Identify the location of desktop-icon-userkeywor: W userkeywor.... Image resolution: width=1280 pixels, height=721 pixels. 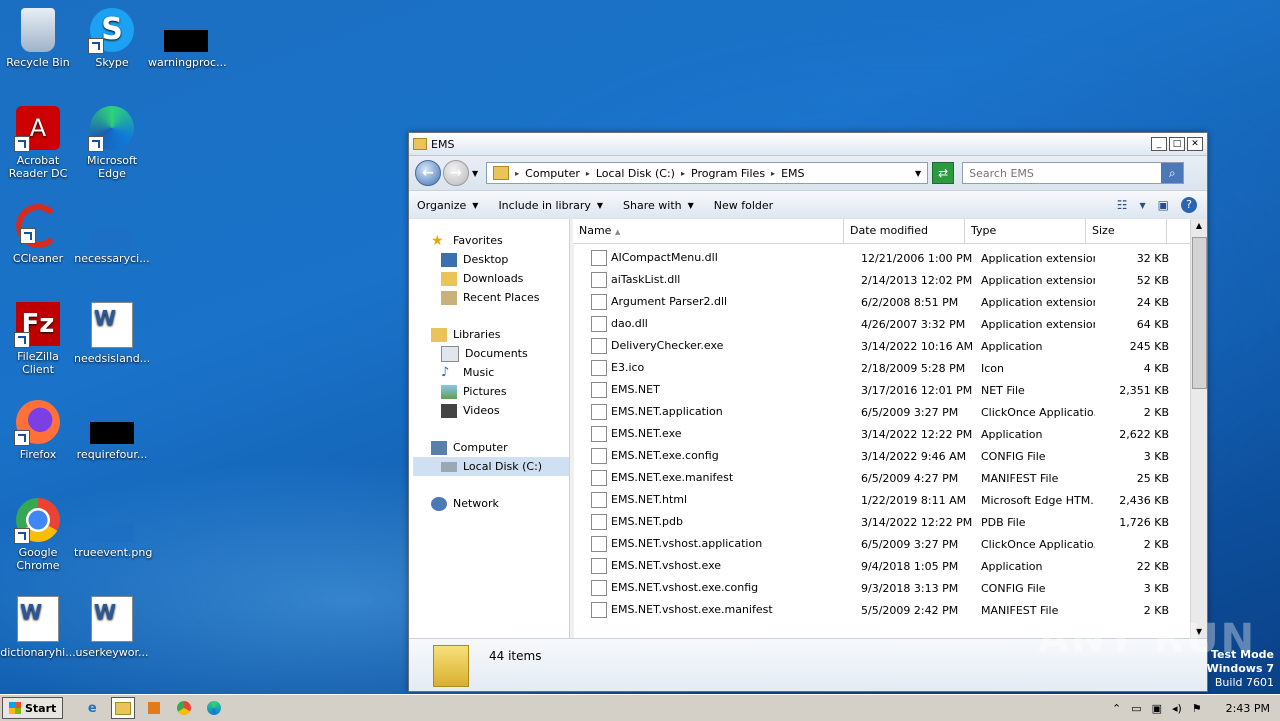
(112, 627).